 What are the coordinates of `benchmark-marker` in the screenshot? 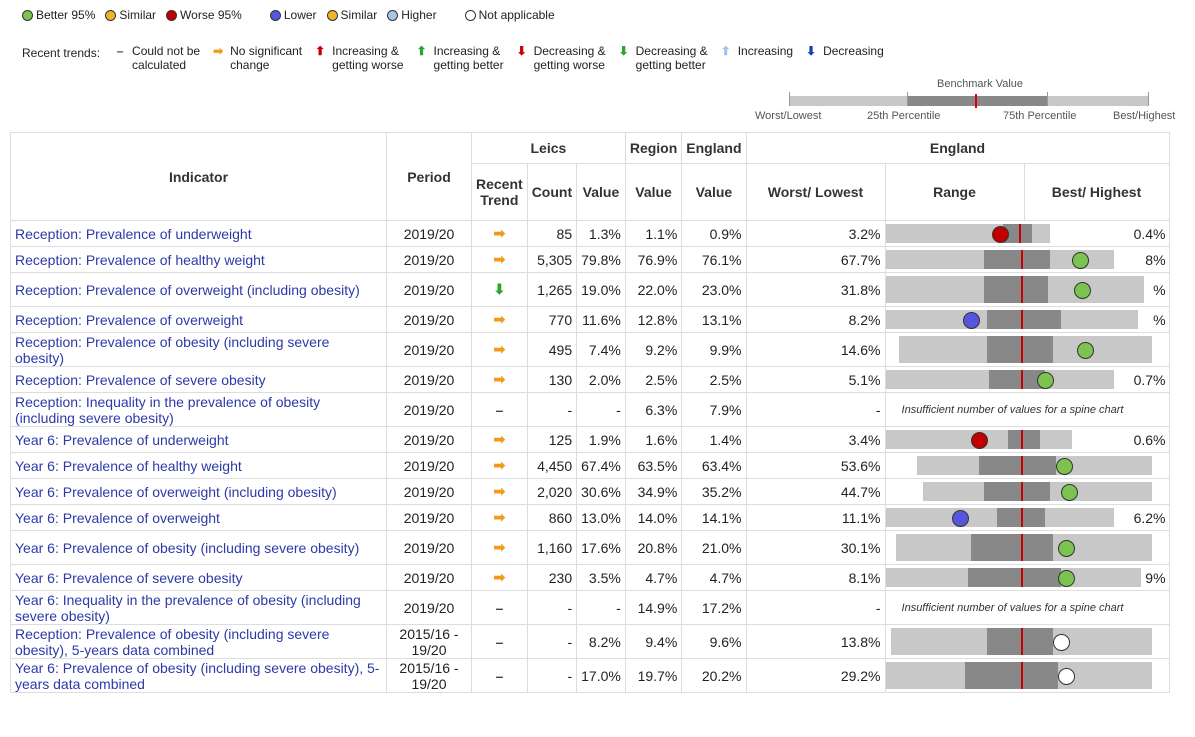 It's located at (976, 101).